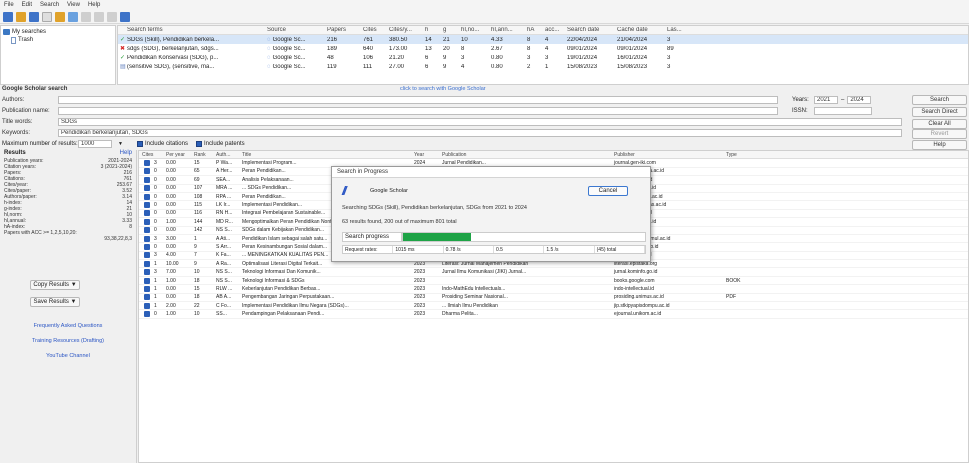  I want to click on authors-field, so click(418, 99).